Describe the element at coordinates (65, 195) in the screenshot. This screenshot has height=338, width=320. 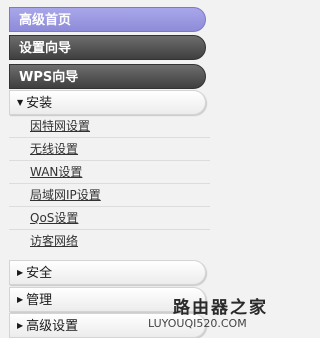
I see `submenu-lan-ip-settings-link: 局域网IP设置` at that location.